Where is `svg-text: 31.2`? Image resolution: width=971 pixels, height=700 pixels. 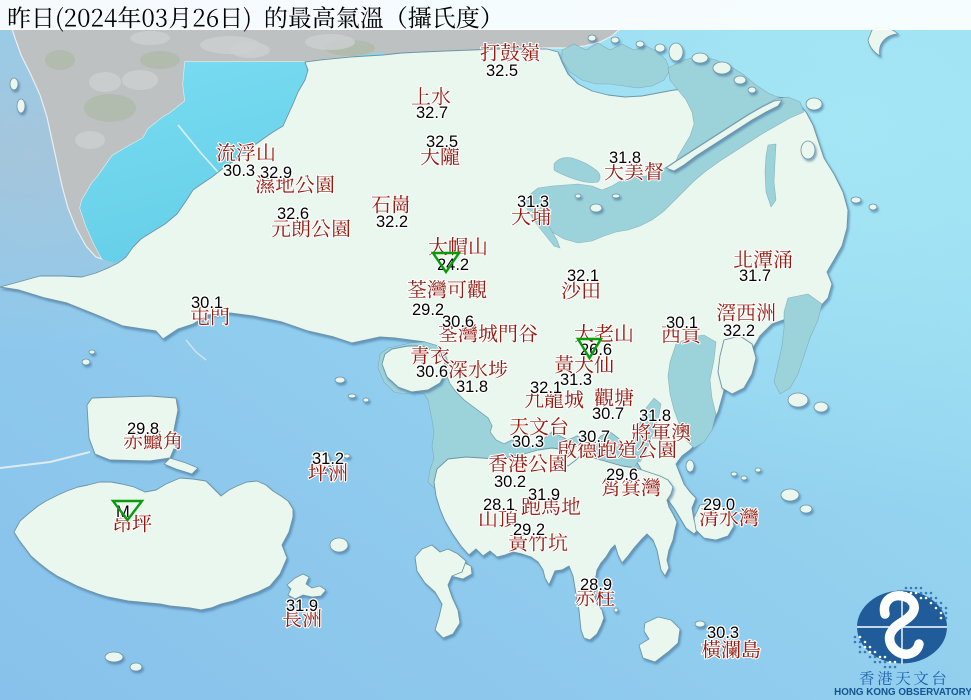
svg-text: 31.2 is located at coordinates (328, 459).